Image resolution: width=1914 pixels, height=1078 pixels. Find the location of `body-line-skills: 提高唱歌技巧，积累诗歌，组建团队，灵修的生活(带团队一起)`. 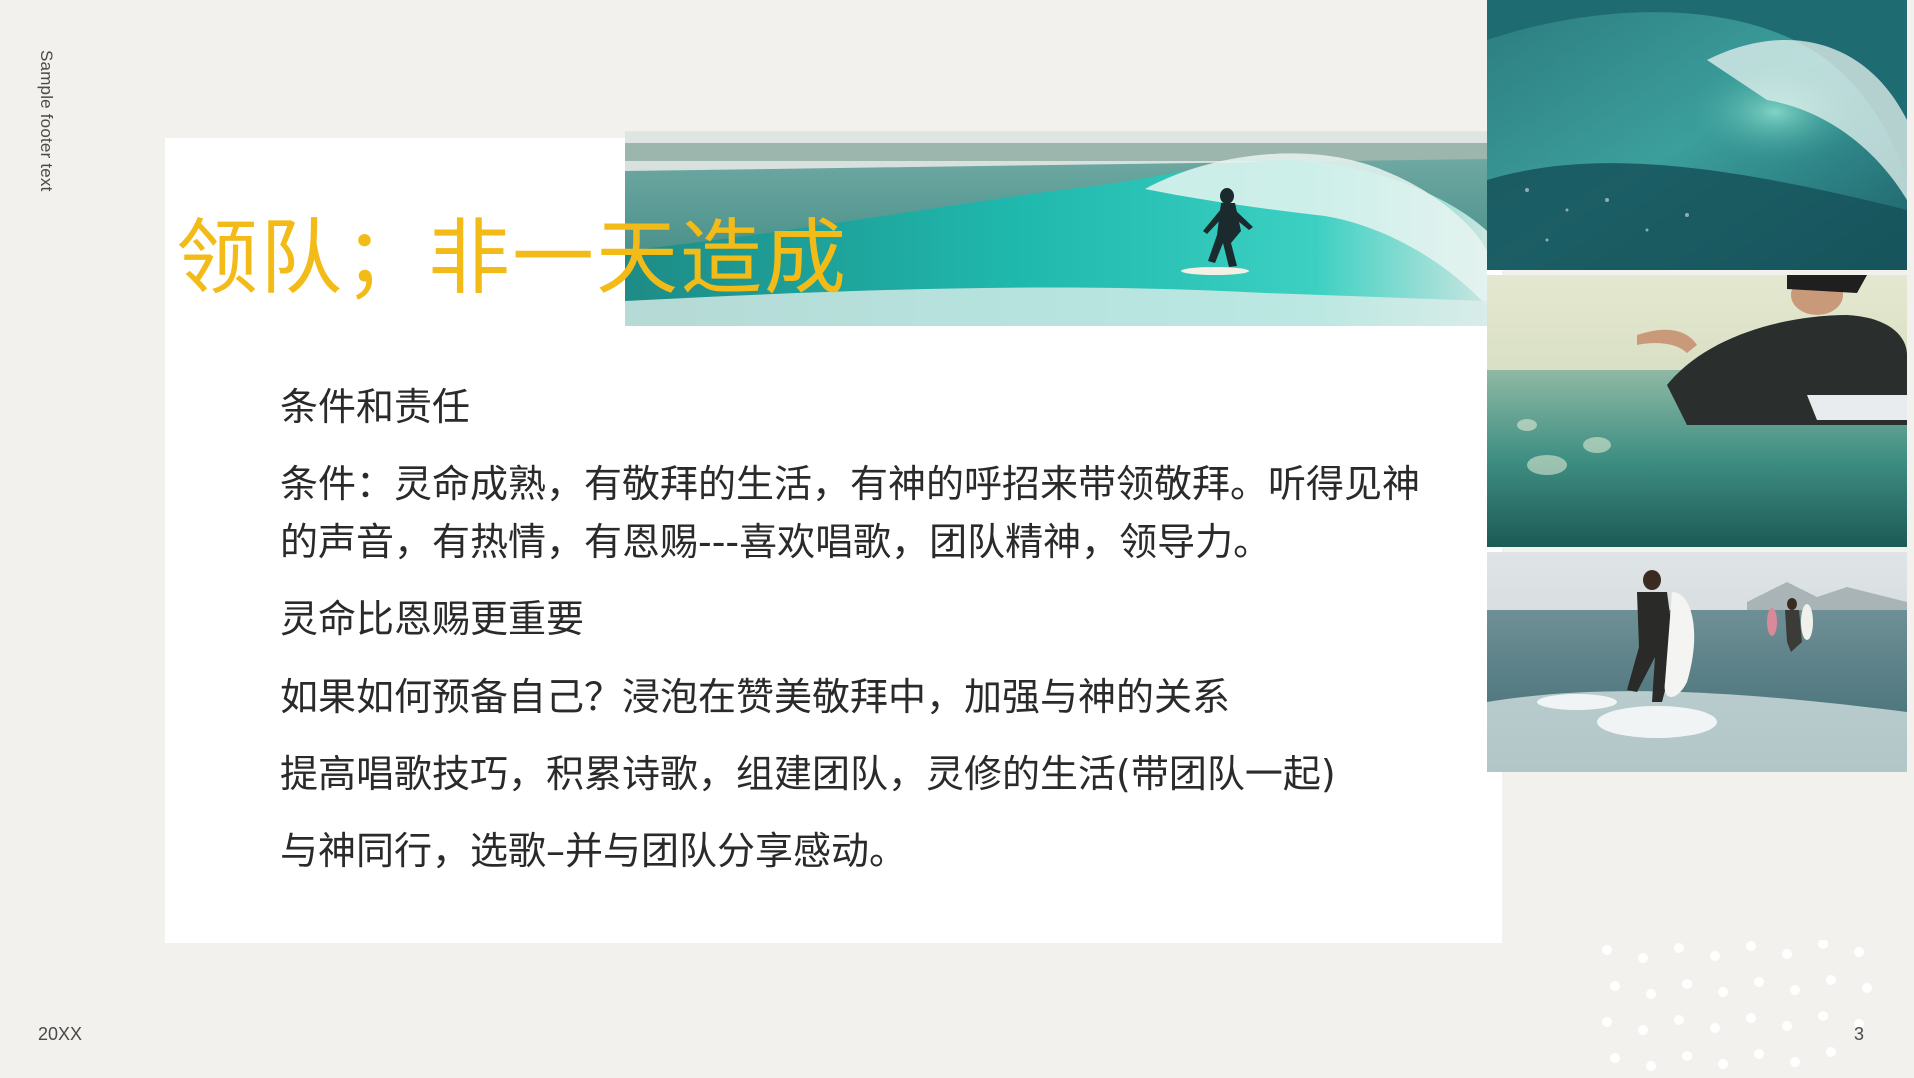

body-line-skills: 提高唱歌技巧，积累诗歌，组建团队，灵修的生活(带团队一起) is located at coordinates (808, 773).